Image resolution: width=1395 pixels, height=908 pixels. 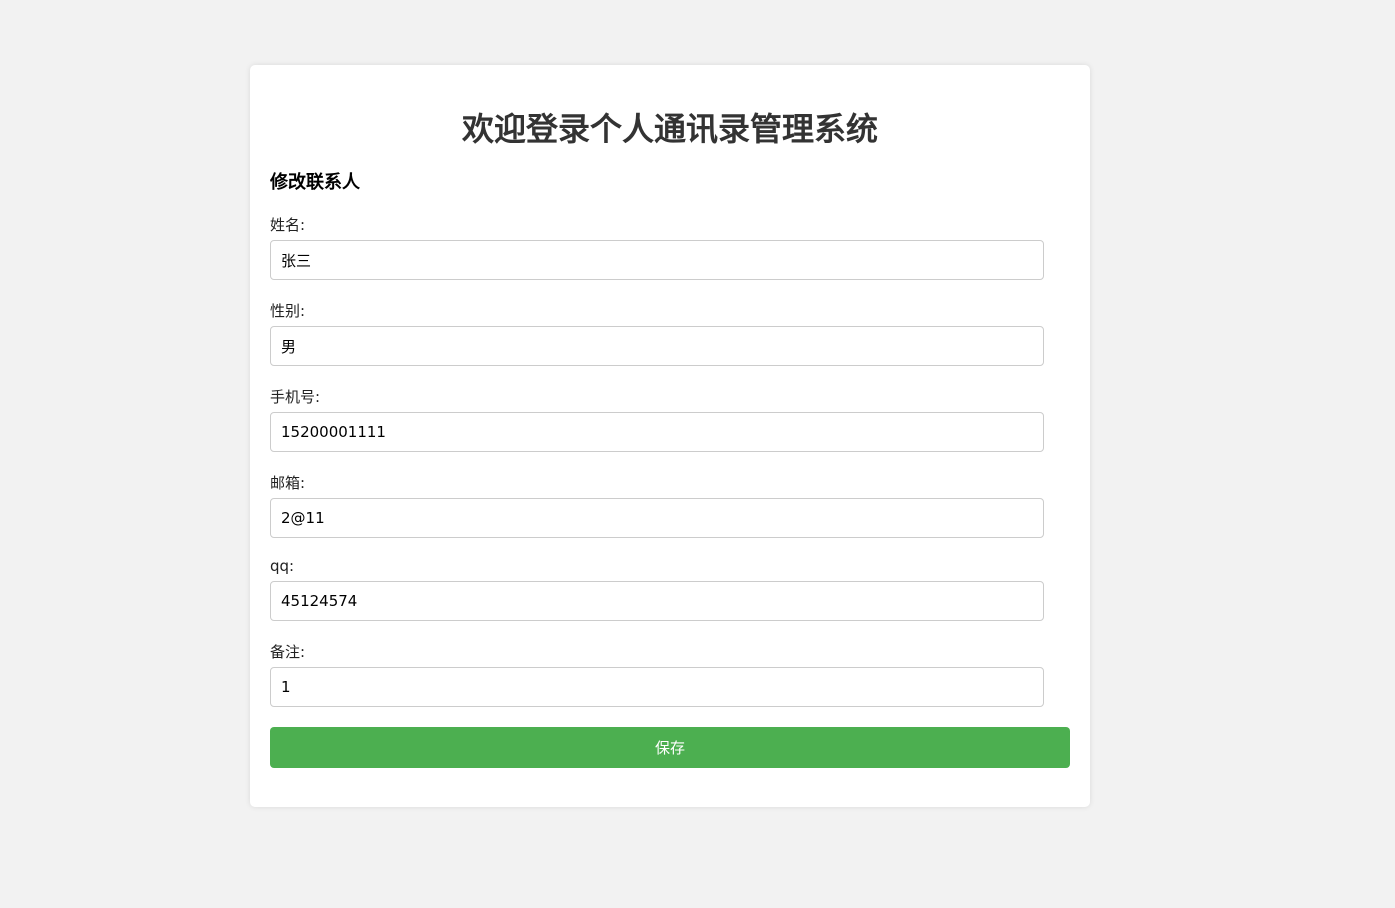 I want to click on qq-input, so click(x=657, y=601).